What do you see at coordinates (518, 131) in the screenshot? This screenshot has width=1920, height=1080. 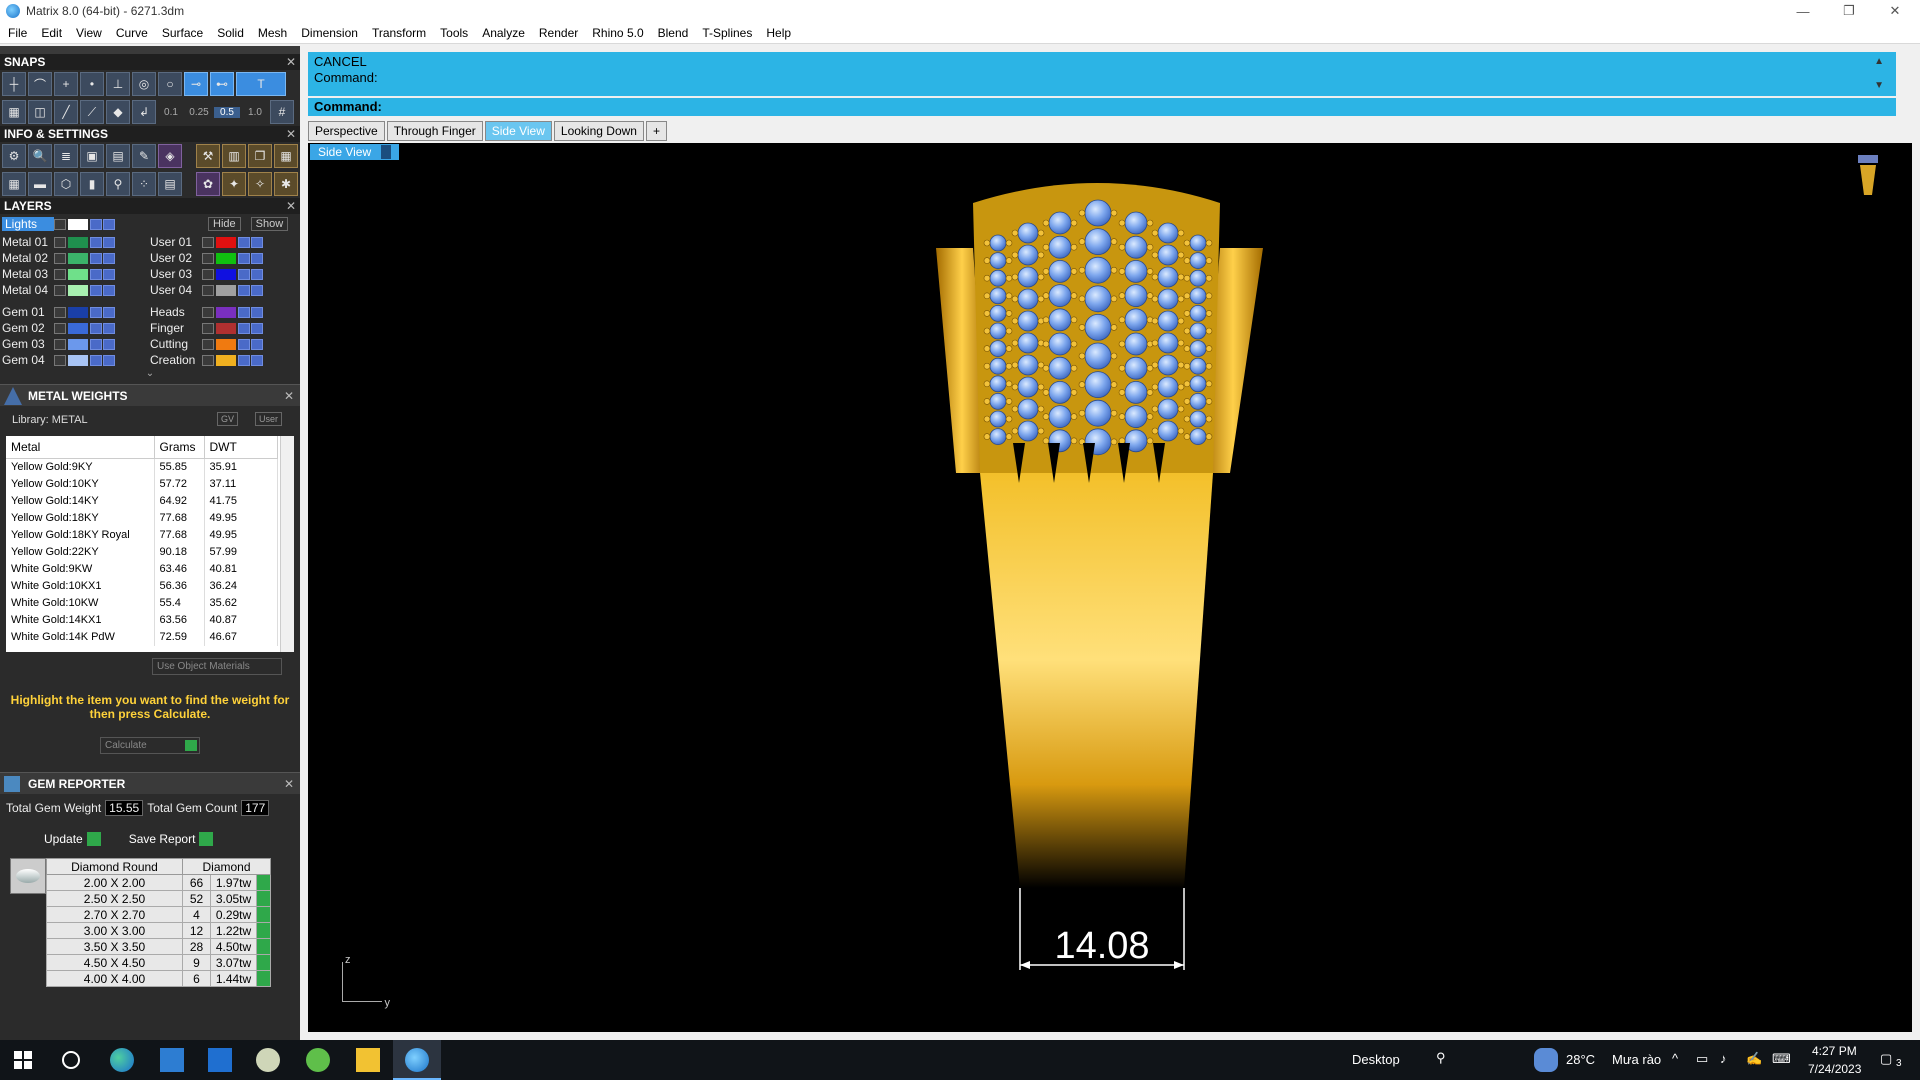 I see `tab-side-view: Side View` at bounding box center [518, 131].